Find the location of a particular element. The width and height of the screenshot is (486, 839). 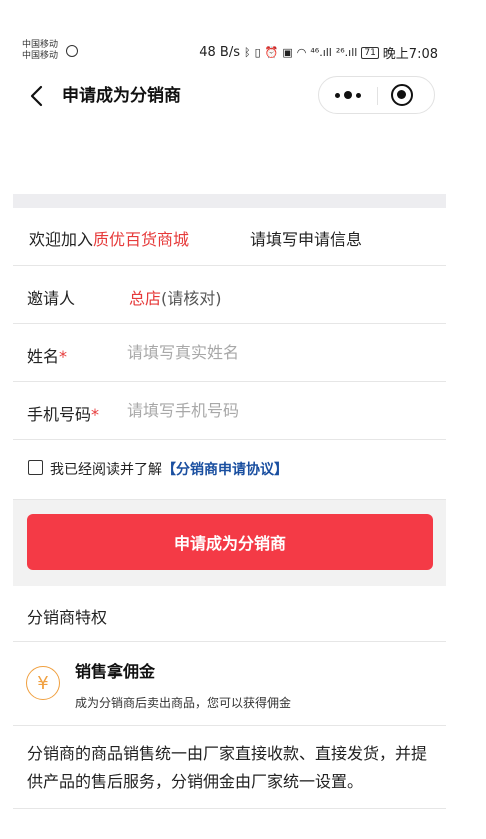

chevron-left-icon is located at coordinates (36, 96).